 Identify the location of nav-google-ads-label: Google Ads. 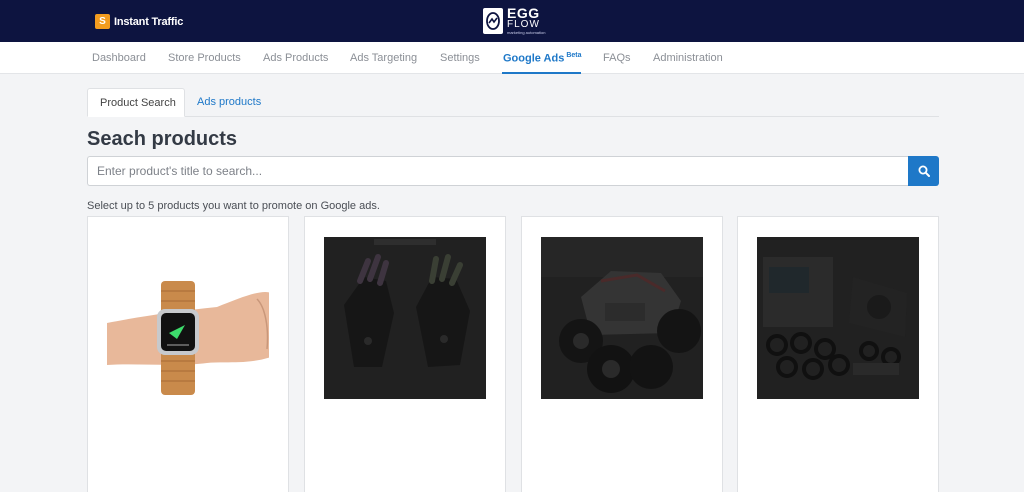
(534, 58).